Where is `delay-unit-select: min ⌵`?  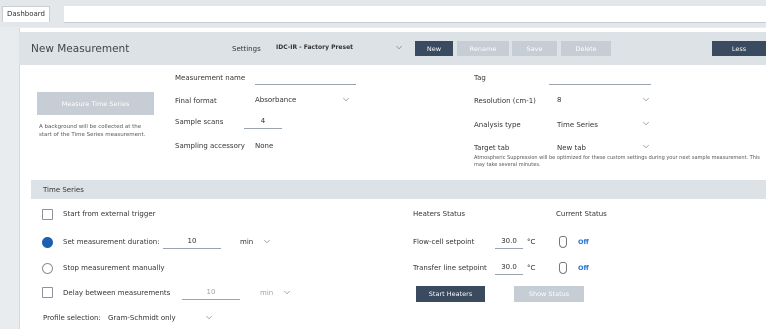 delay-unit-select: min ⌵ is located at coordinates (274, 292).